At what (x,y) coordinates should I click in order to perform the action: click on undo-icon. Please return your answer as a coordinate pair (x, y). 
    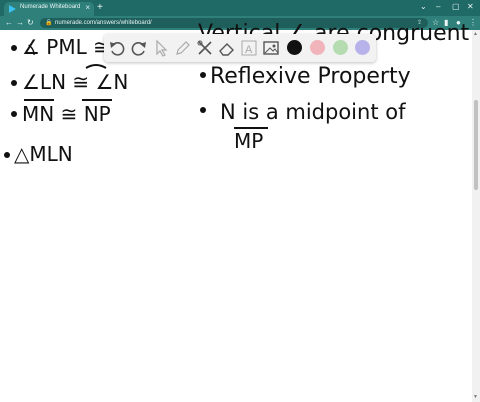
    Looking at the image, I should click on (117, 48).